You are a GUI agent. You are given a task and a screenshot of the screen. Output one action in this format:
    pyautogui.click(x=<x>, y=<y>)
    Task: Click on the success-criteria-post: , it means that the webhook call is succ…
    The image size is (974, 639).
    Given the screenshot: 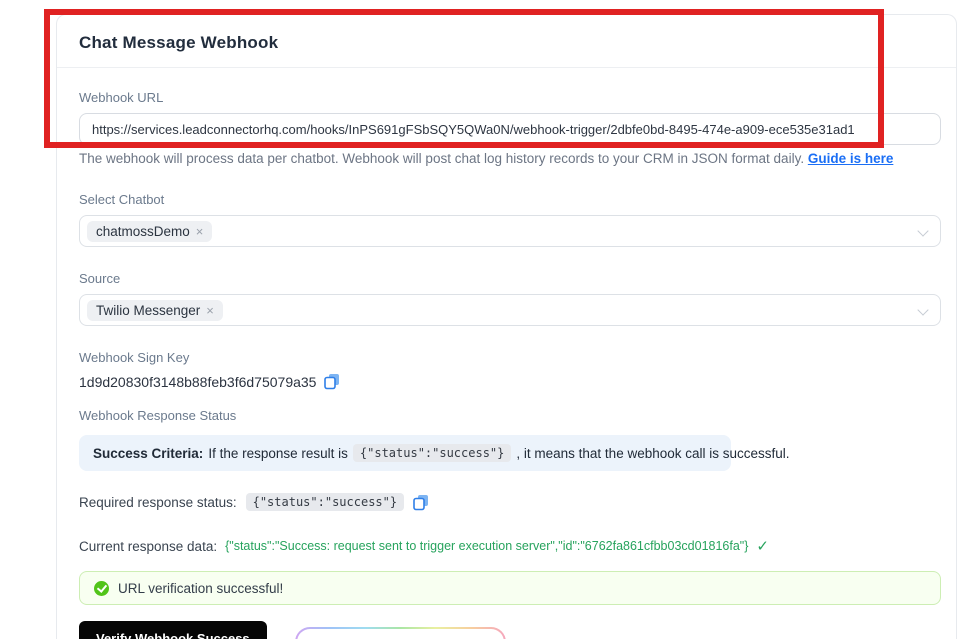 What is the action you would take?
    pyautogui.click(x=653, y=453)
    